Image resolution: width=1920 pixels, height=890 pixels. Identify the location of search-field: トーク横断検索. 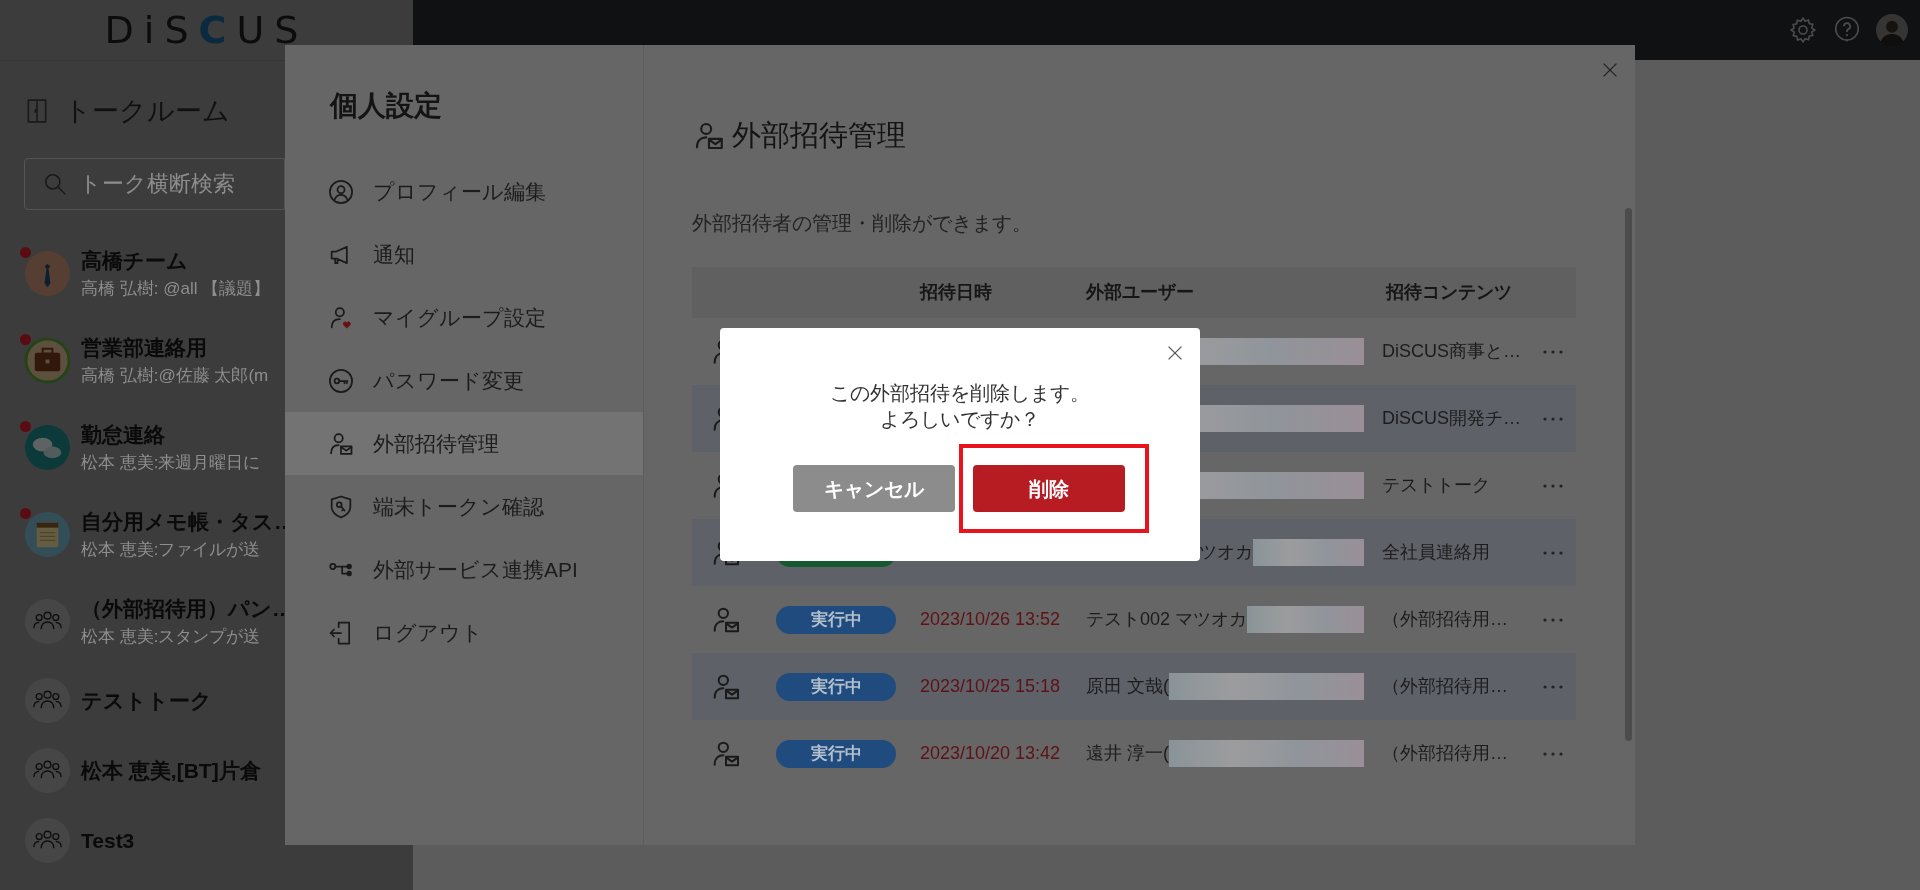
(154, 184).